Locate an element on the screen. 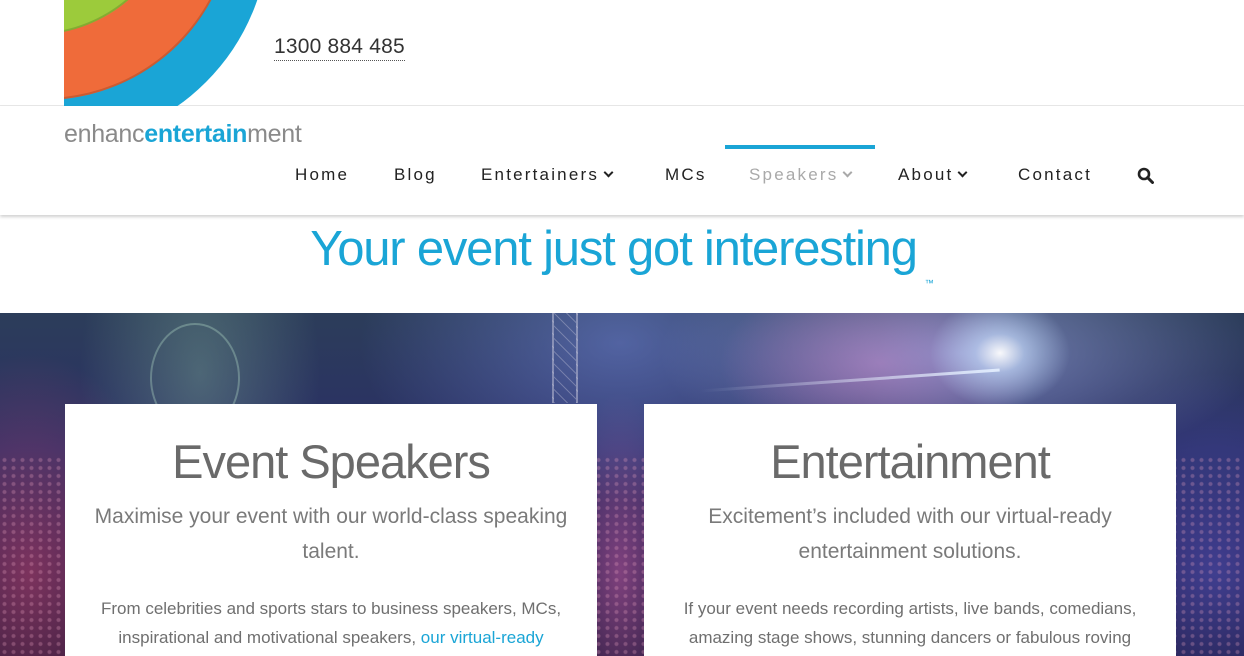 The width and height of the screenshot is (1244, 656). nav-item-label: About is located at coordinates (926, 174).